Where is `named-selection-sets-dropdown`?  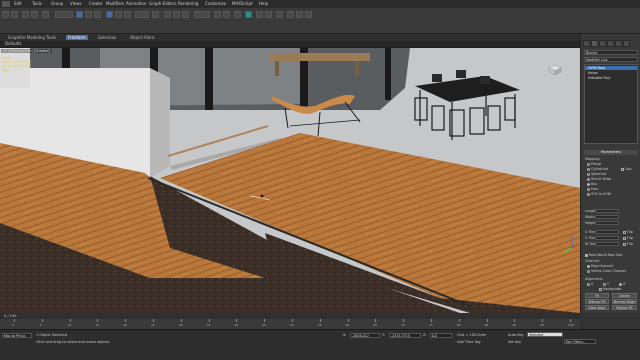
named-selection-sets-dropdown is located at coordinates (202, 14).